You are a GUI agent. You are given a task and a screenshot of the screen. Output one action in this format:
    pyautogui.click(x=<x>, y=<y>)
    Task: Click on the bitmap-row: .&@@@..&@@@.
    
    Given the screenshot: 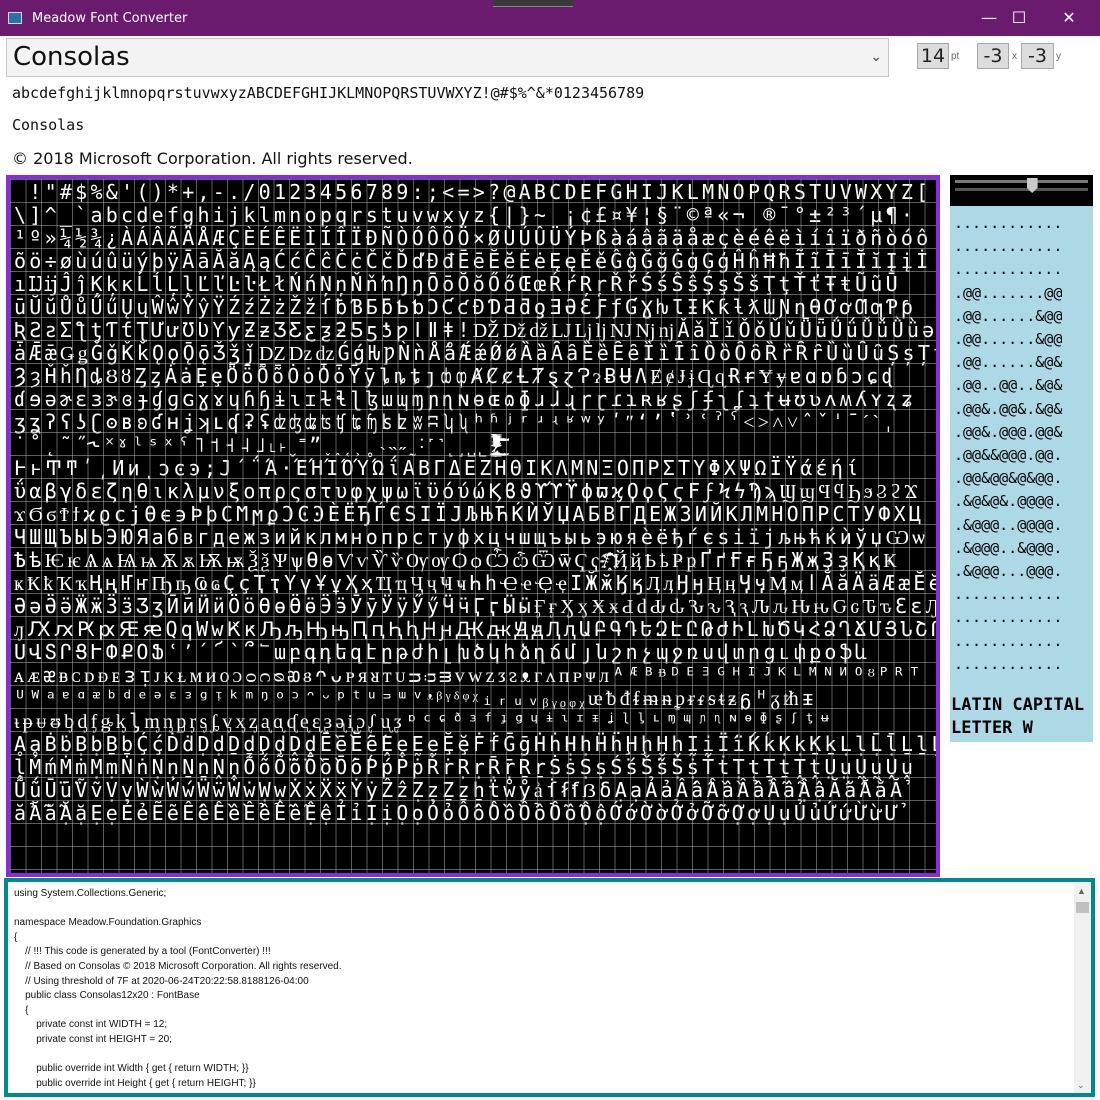 What is the action you would take?
    pyautogui.click(x=1008, y=547)
    